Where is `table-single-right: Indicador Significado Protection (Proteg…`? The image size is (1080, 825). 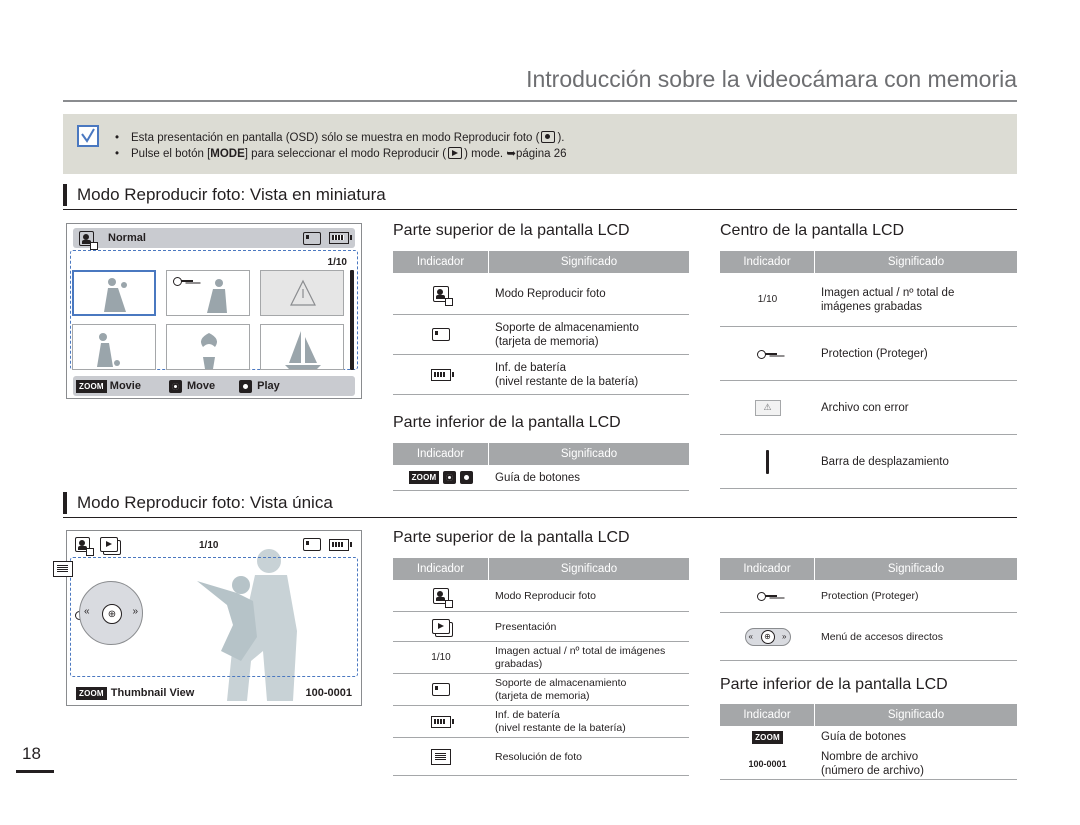 table-single-right: Indicador Significado Protection (Proteg… is located at coordinates (868, 609).